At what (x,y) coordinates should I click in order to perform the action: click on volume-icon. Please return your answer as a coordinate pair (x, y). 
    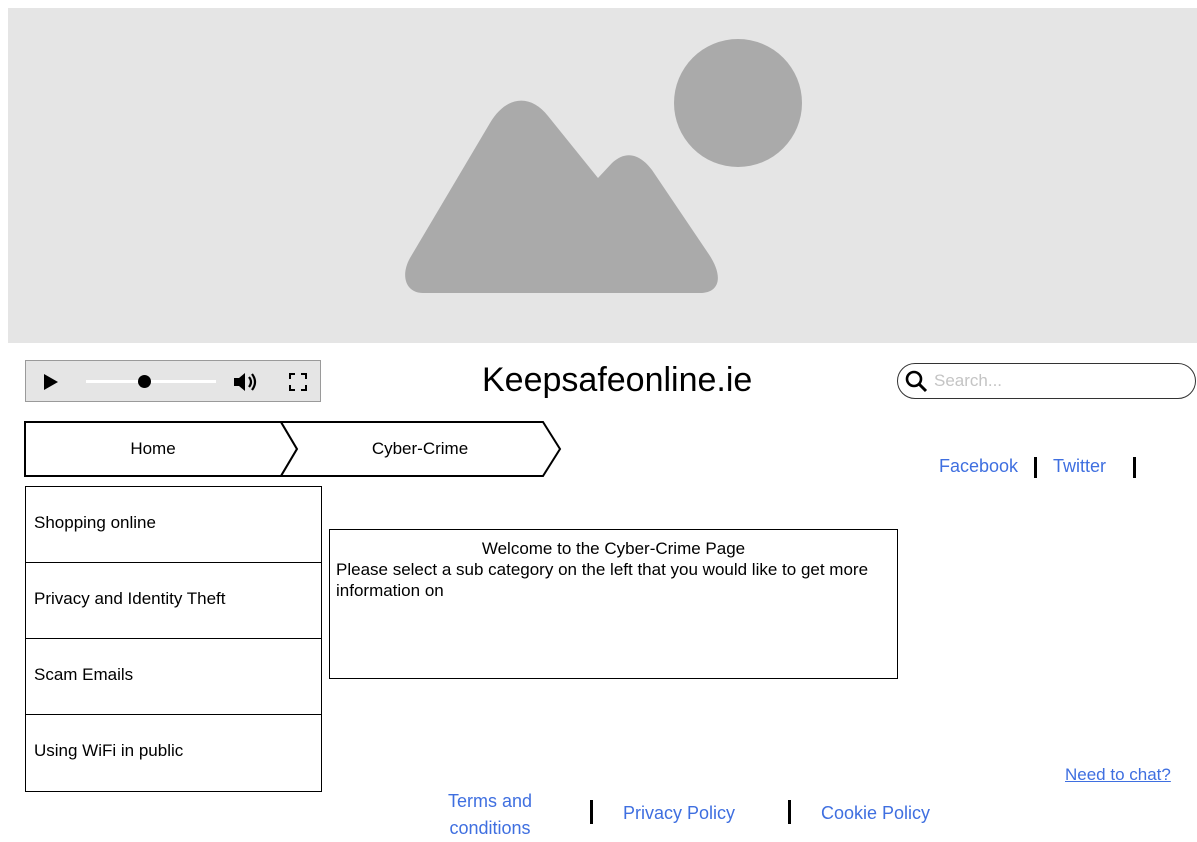
    Looking at the image, I should click on (246, 382).